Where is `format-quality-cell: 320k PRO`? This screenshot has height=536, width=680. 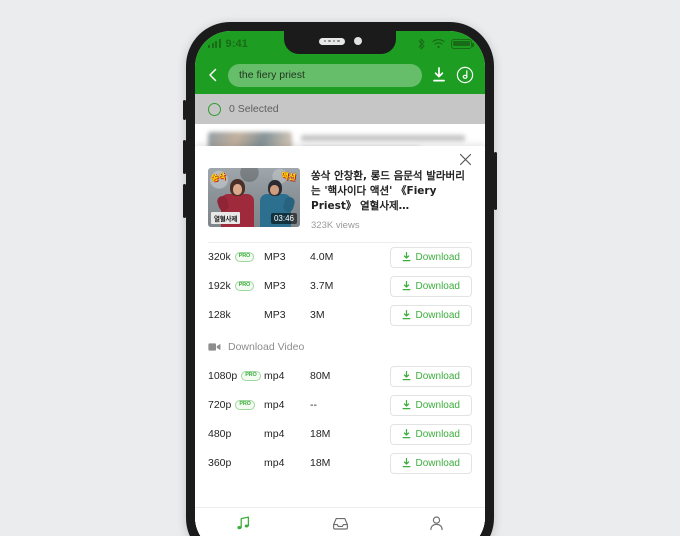 format-quality-cell: 320k PRO is located at coordinates (236, 257).